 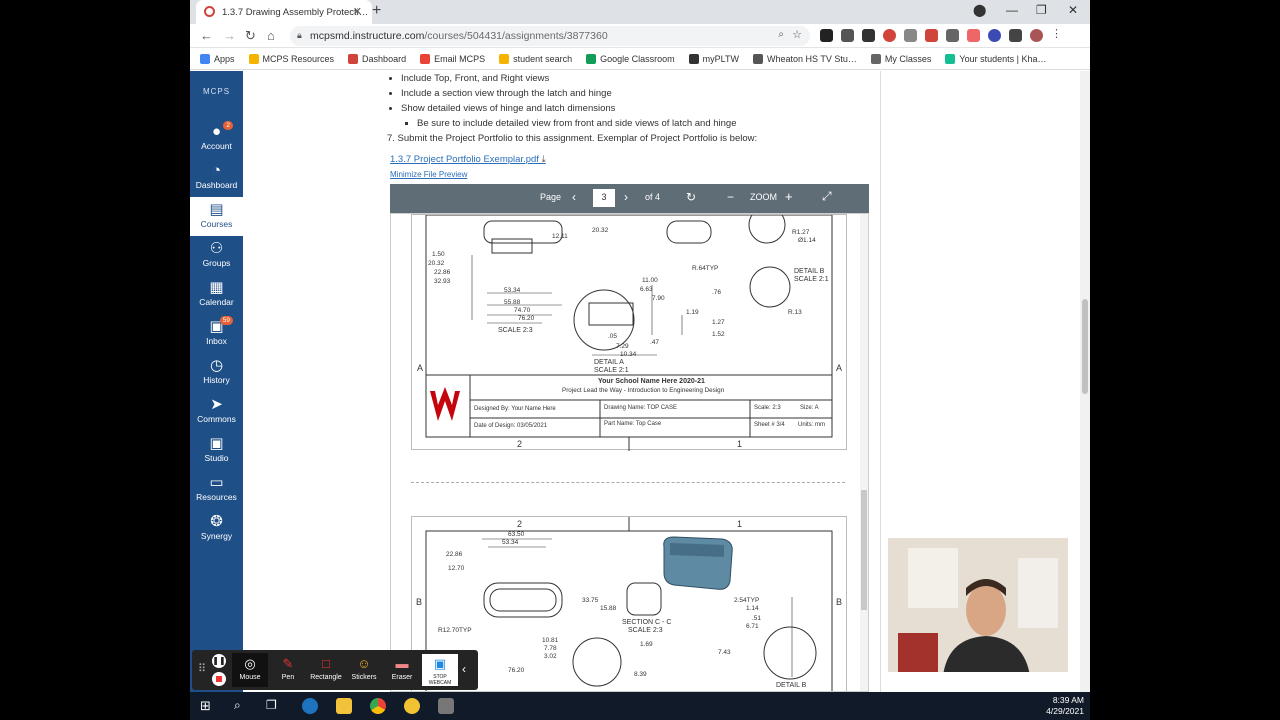 I want to click on page-scrollbar, so click(x=1085, y=381).